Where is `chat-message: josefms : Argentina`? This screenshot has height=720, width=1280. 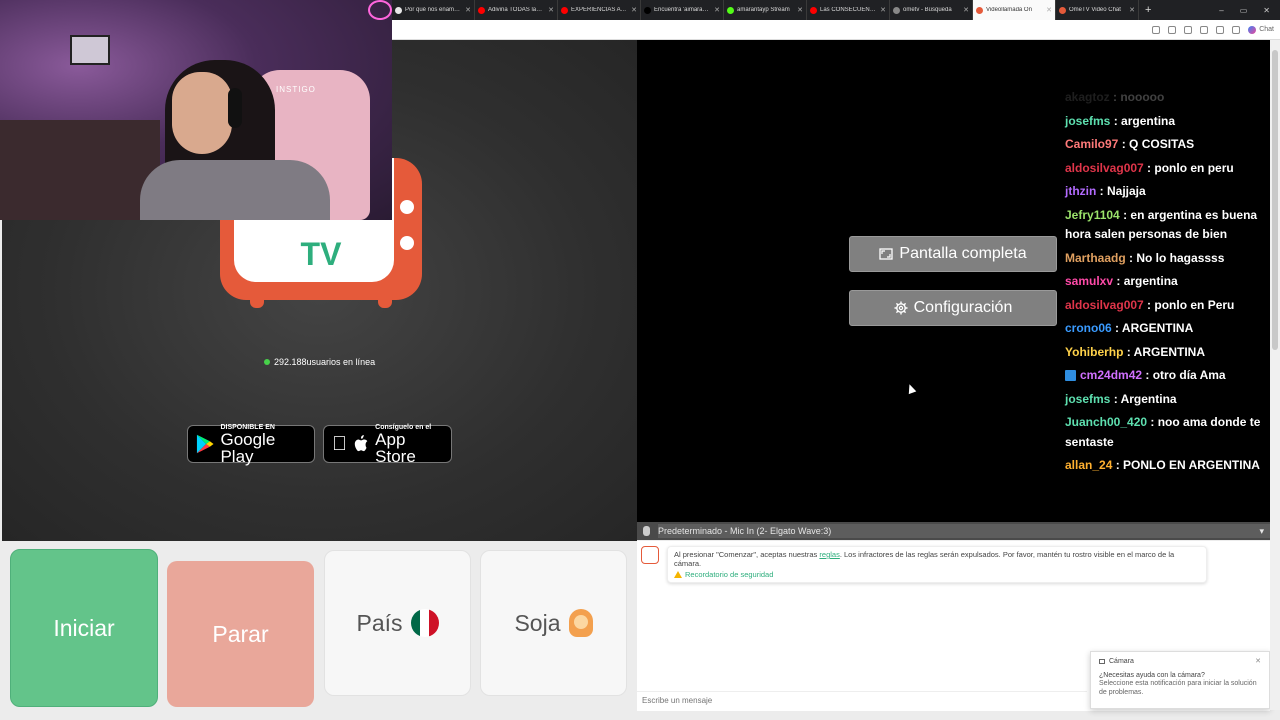
chat-message: josefms : Argentina is located at coordinates (1166, 400).